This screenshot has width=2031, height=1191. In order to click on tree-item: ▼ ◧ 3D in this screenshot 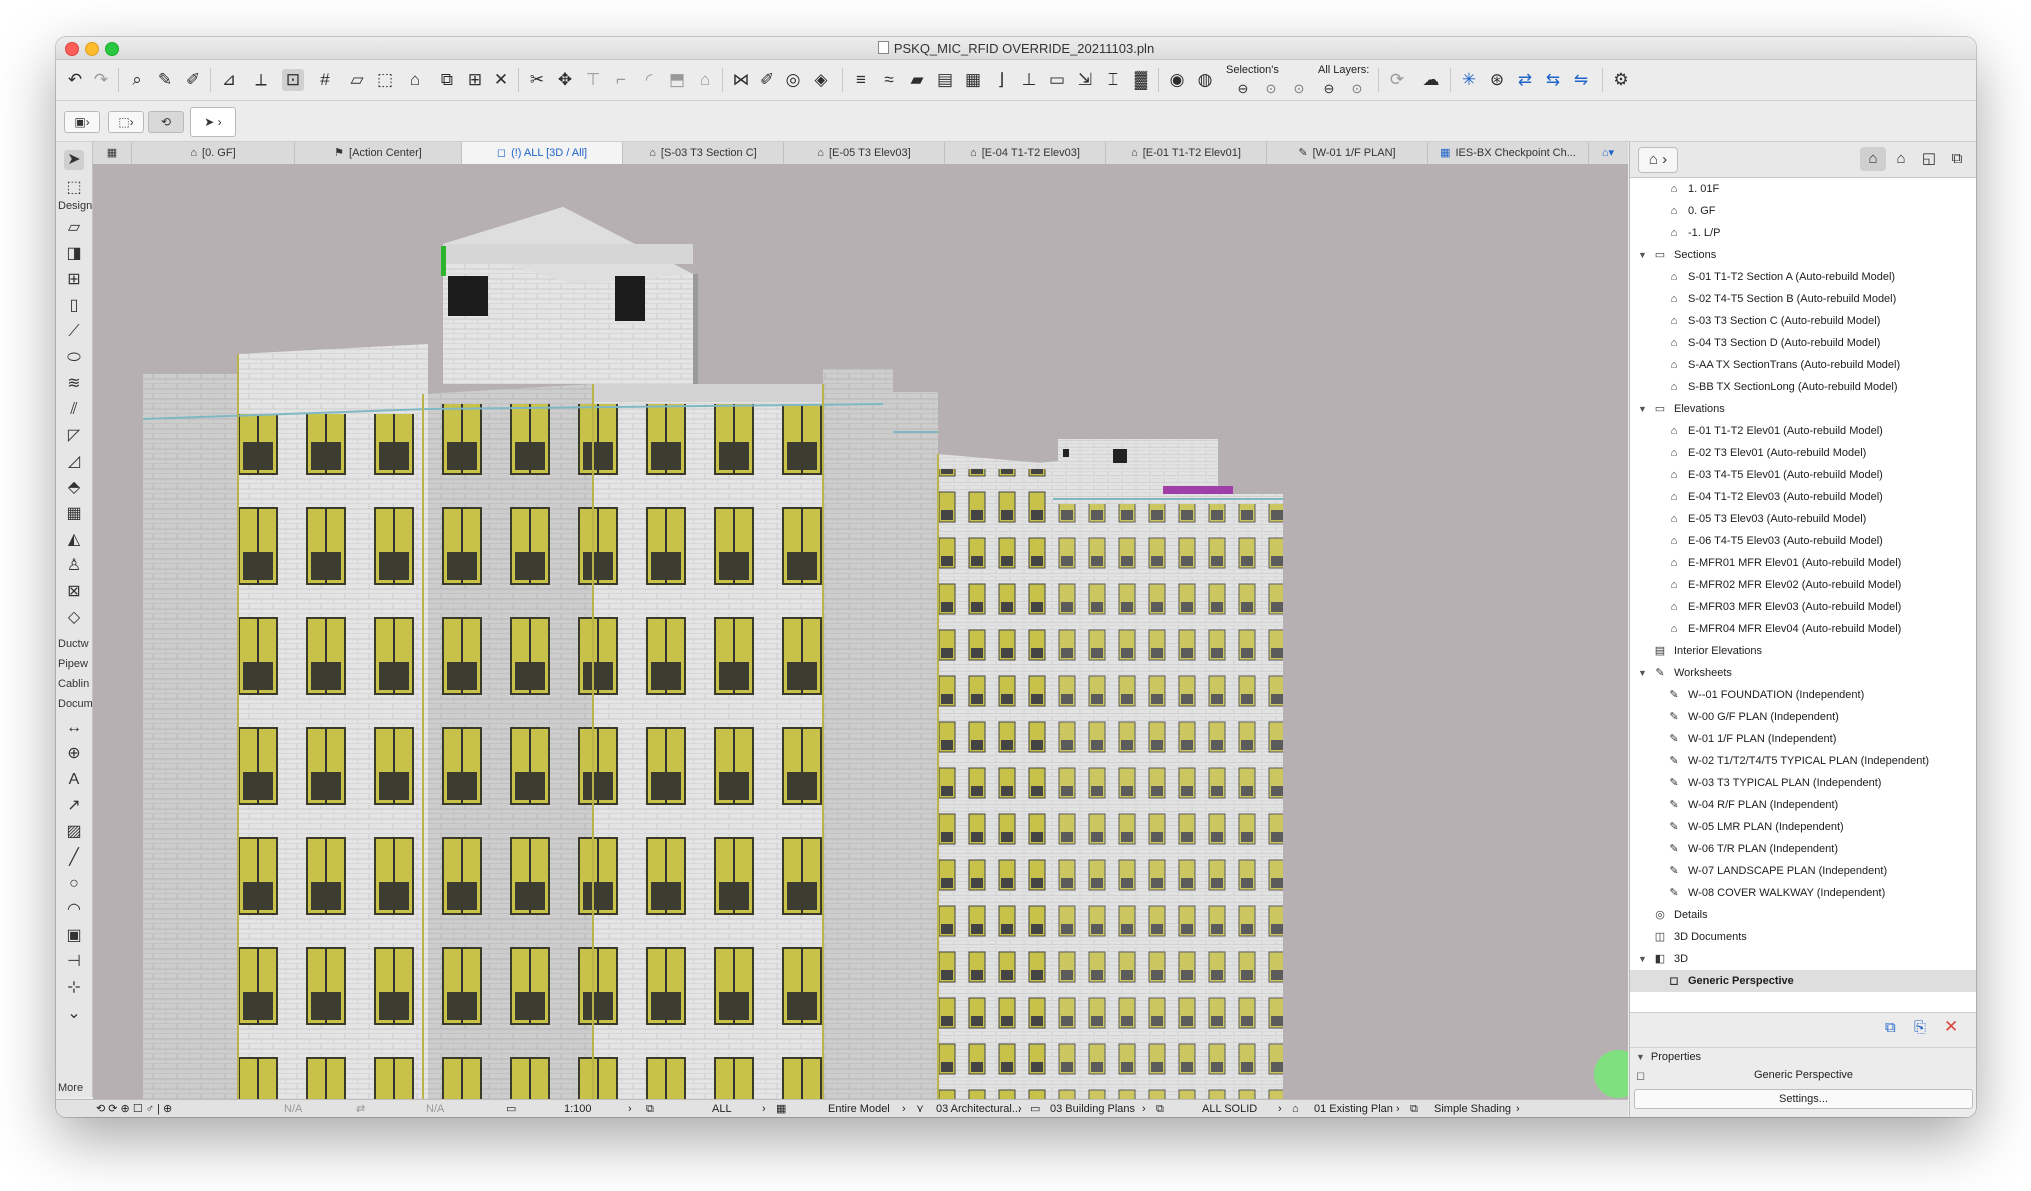, I will do `click(1803, 959)`.